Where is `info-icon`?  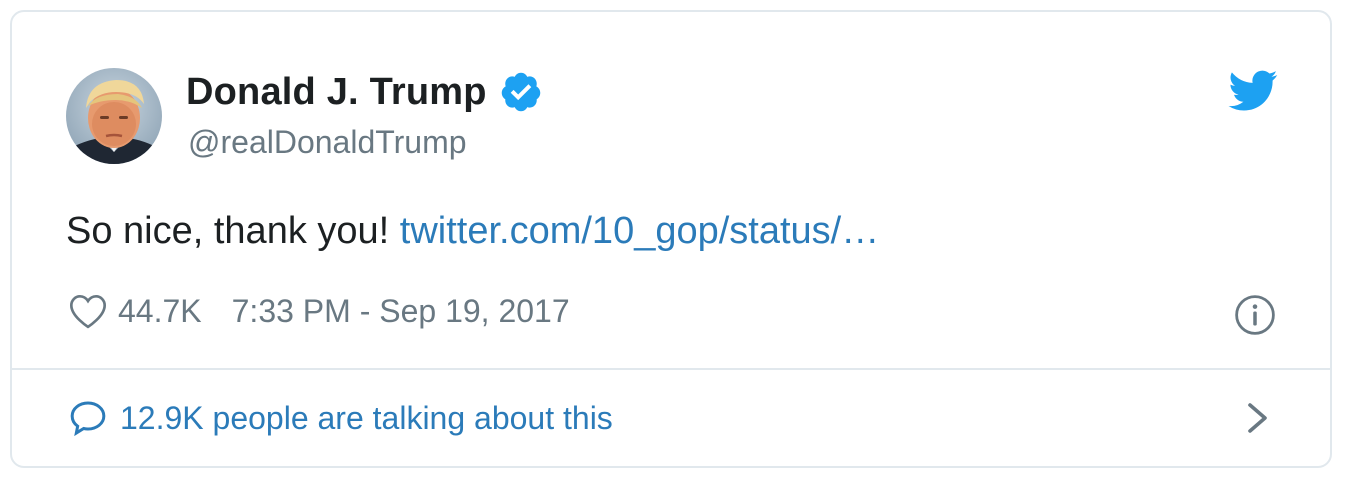 info-icon is located at coordinates (1255, 315).